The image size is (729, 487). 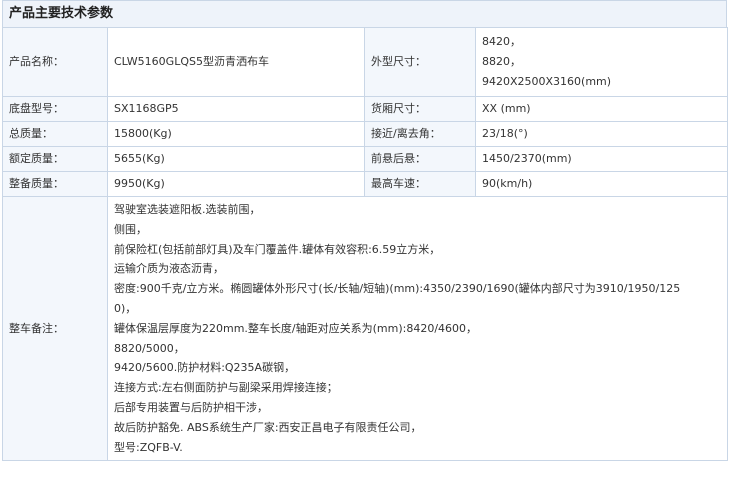 What do you see at coordinates (420, 134) in the screenshot?
I see `approach-departure-angle-label: 接近/离去角：` at bounding box center [420, 134].